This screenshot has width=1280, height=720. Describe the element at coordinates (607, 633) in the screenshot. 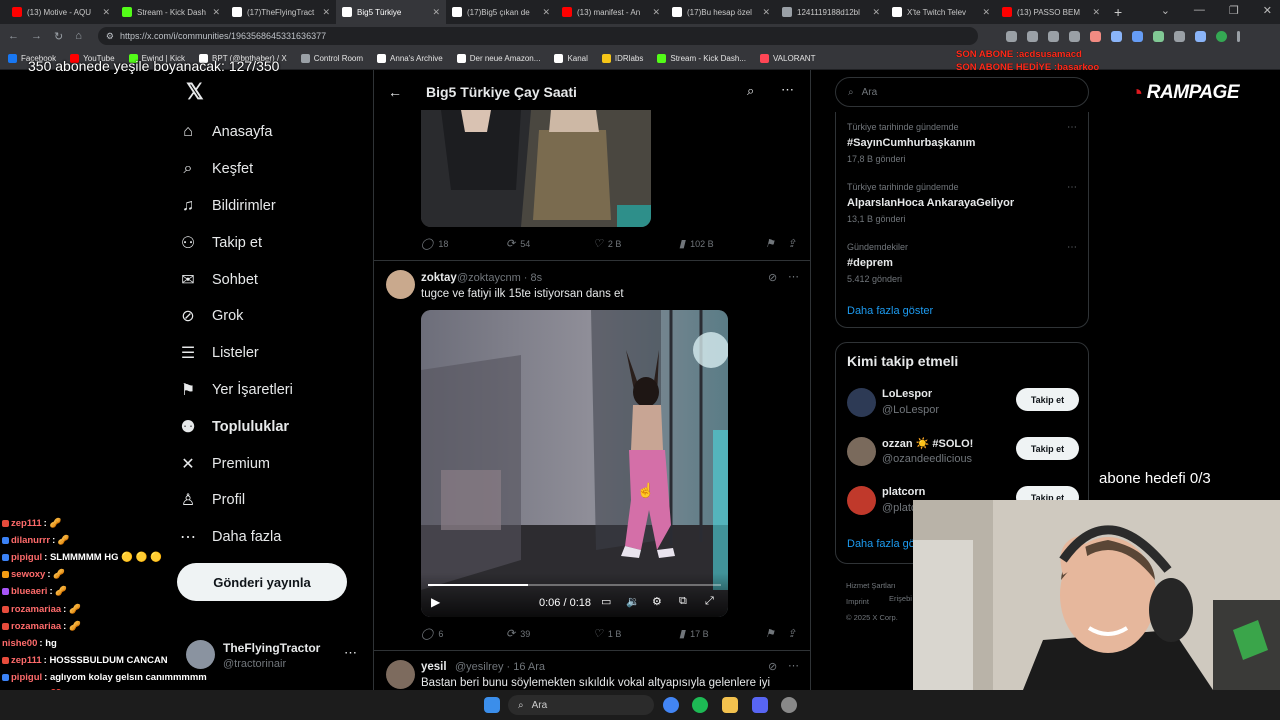

I see `like-button: ♡ 1 B` at that location.